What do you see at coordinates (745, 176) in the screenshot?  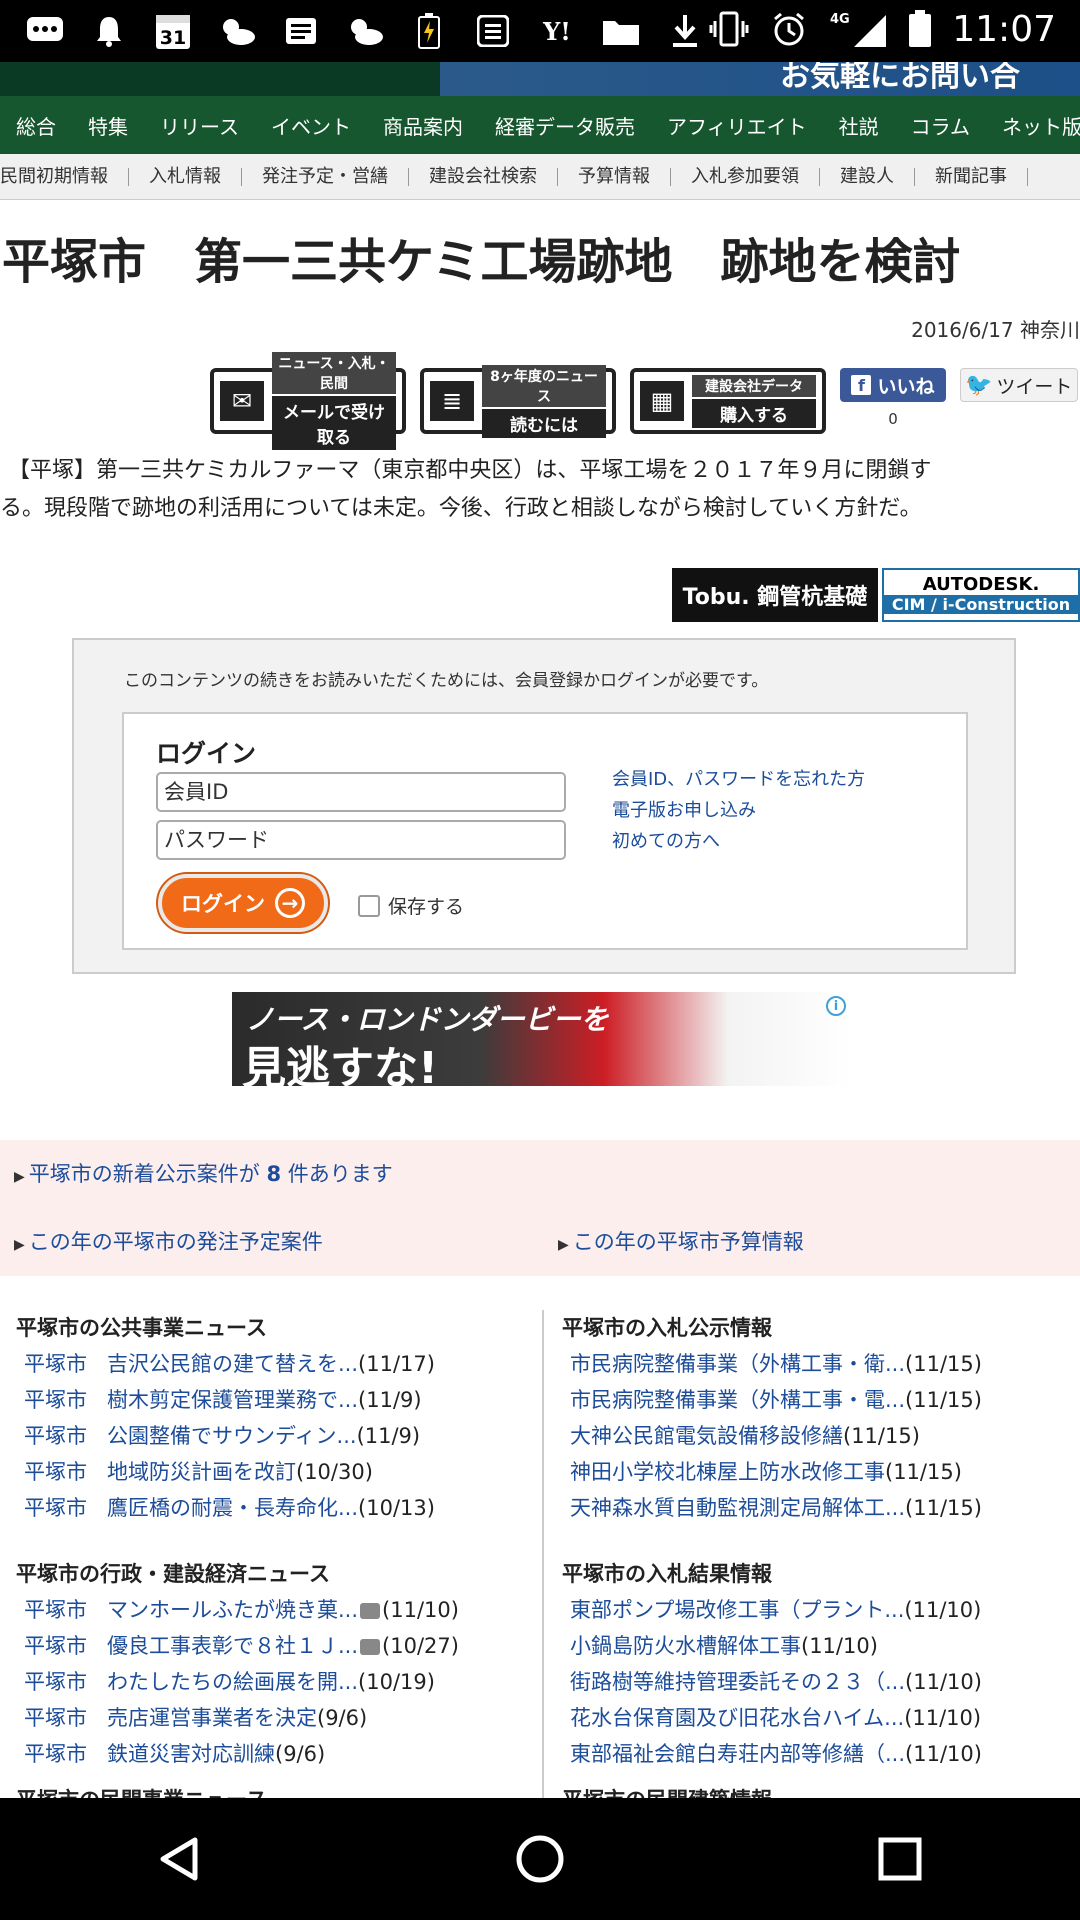 I see `subnav-item-bid-rules: 入札参加要領` at bounding box center [745, 176].